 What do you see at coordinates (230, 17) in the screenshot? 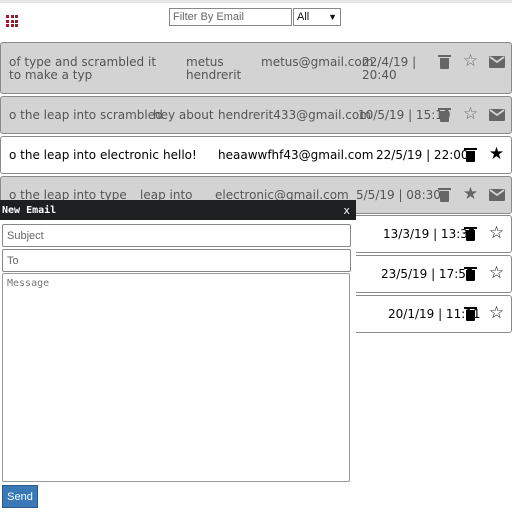
I see `filter-email-input` at bounding box center [230, 17].